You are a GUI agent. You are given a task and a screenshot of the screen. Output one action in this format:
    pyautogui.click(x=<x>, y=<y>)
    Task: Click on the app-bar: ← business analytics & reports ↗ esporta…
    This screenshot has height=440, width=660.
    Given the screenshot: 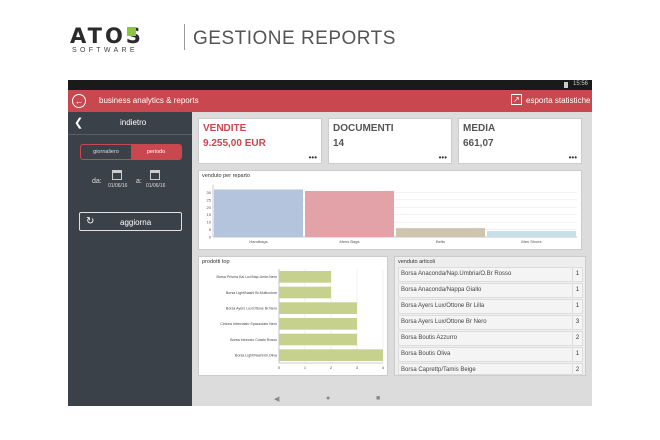 What is the action you would take?
    pyautogui.click(x=330, y=101)
    